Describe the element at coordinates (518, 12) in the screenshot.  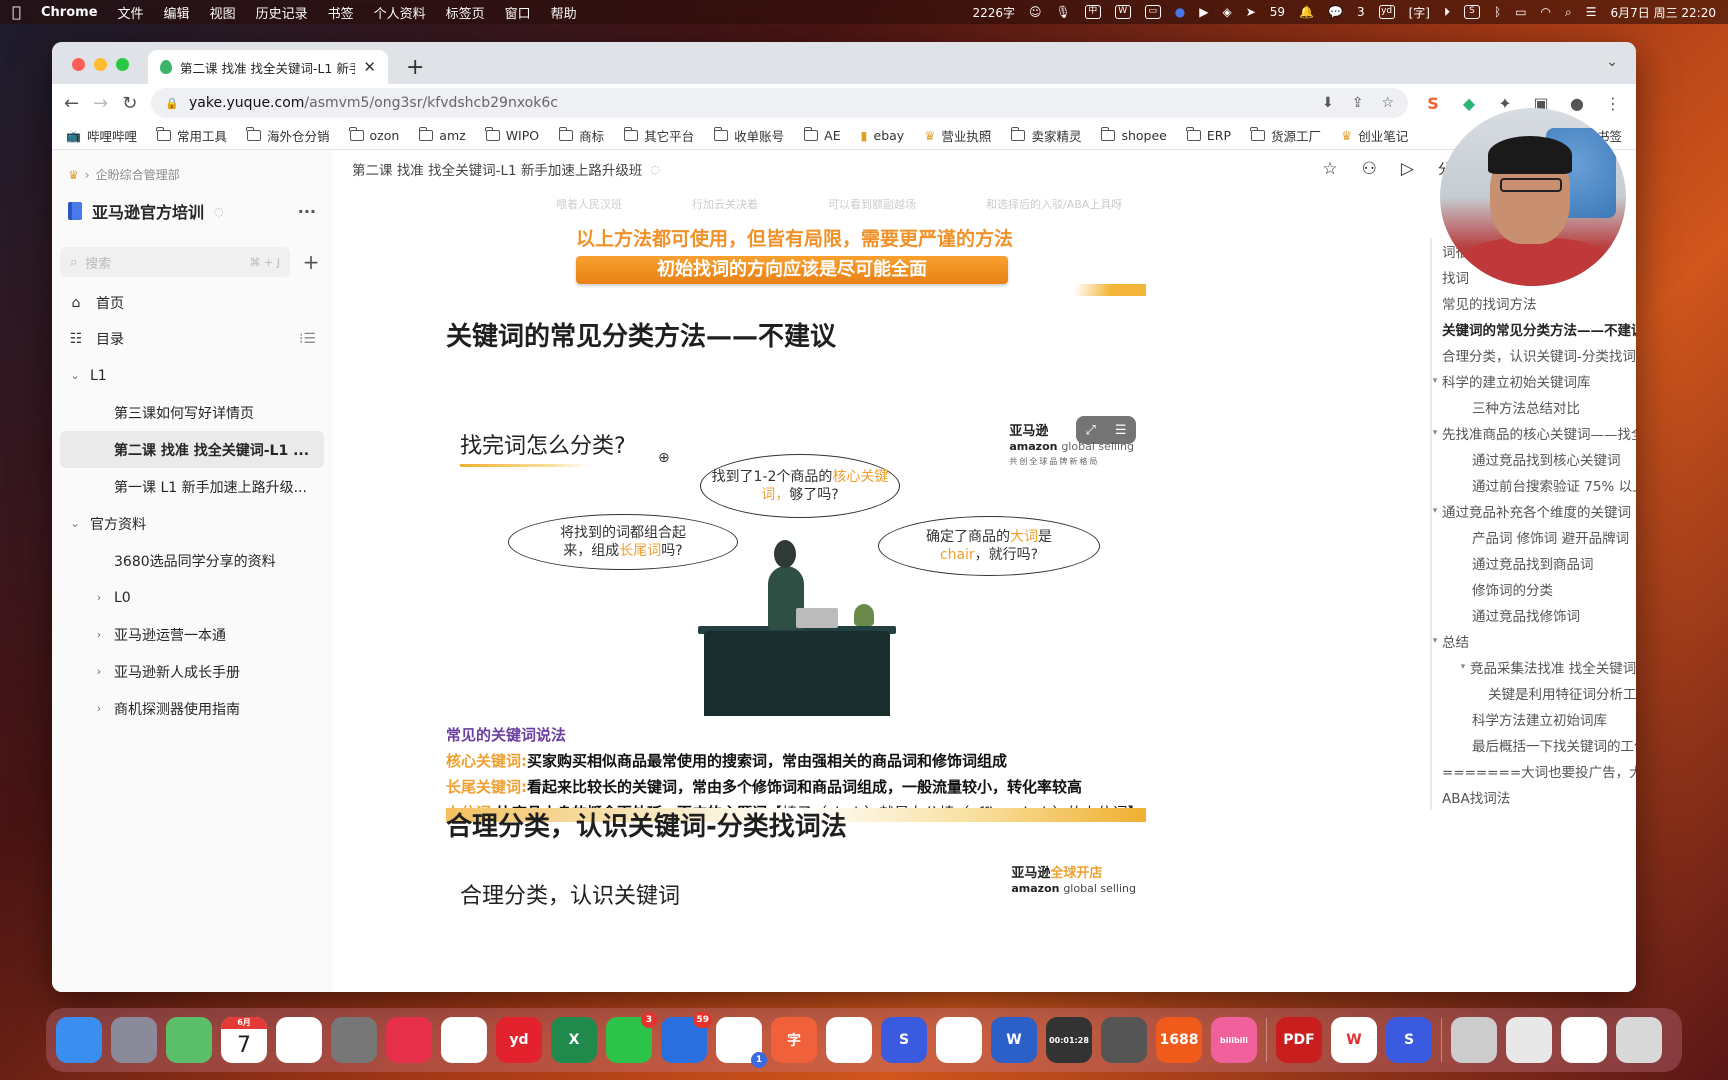
I see `menu-window: 窗口` at that location.